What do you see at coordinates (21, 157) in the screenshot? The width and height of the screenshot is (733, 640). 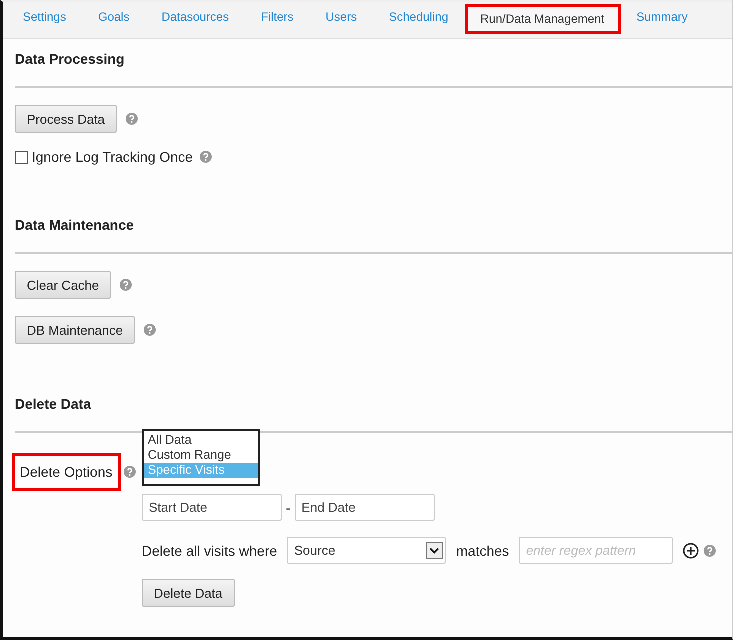 I see `checkbox` at bounding box center [21, 157].